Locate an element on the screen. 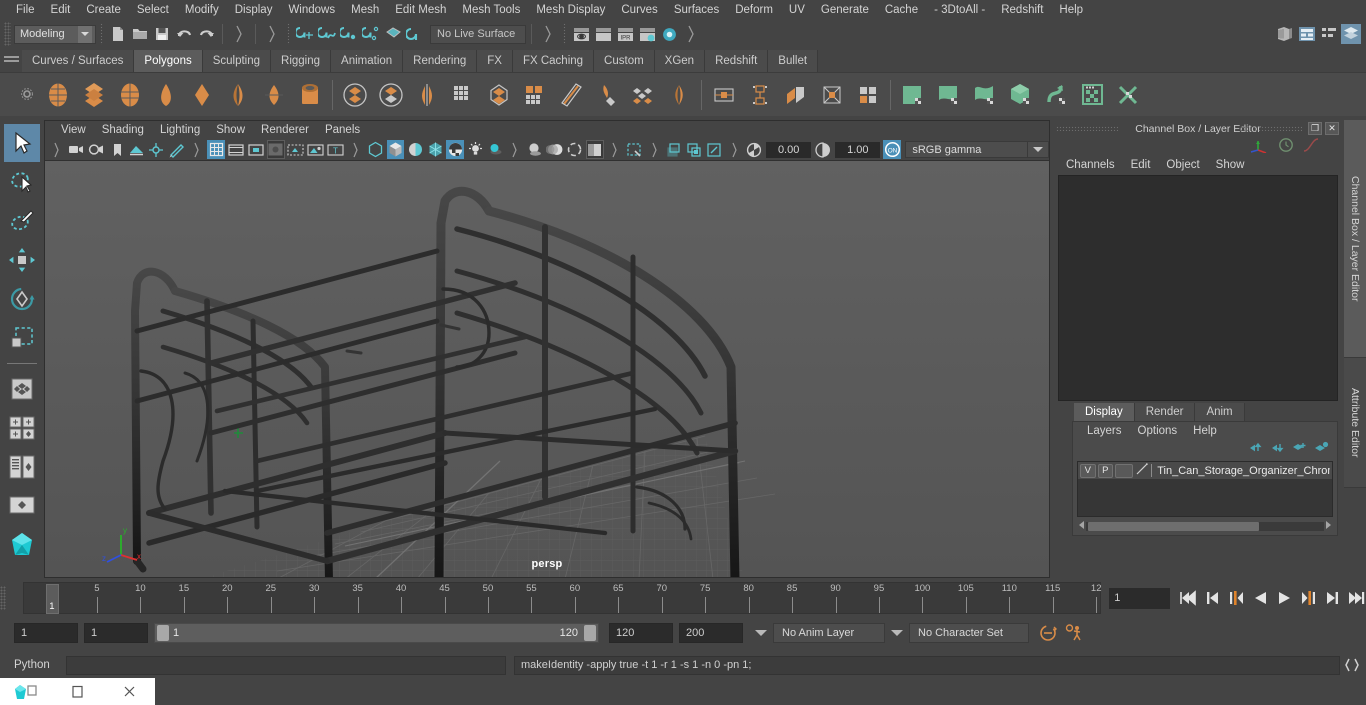 This screenshot has height=705, width=1366. statusline-grip is located at coordinates (7, 34).